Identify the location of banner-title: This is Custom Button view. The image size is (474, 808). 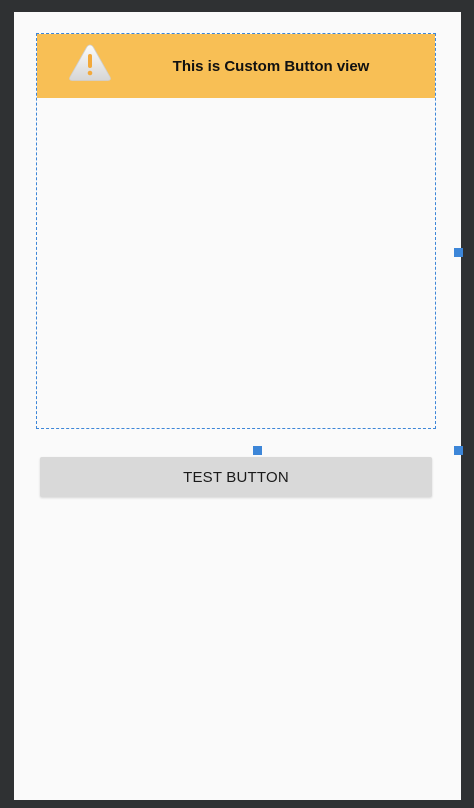
(271, 66).